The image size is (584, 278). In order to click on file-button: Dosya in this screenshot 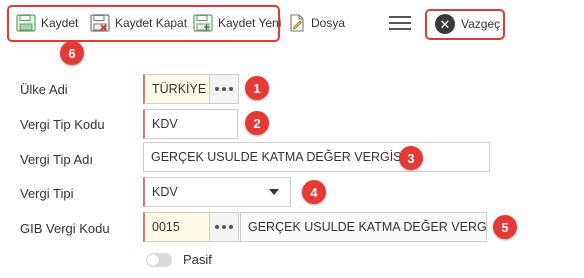, I will do `click(317, 23)`.